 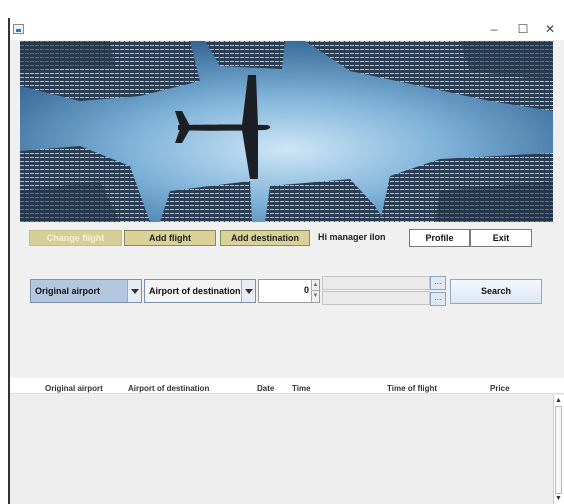 What do you see at coordinates (75, 238) in the screenshot?
I see `change-flight-button: Change flight` at bounding box center [75, 238].